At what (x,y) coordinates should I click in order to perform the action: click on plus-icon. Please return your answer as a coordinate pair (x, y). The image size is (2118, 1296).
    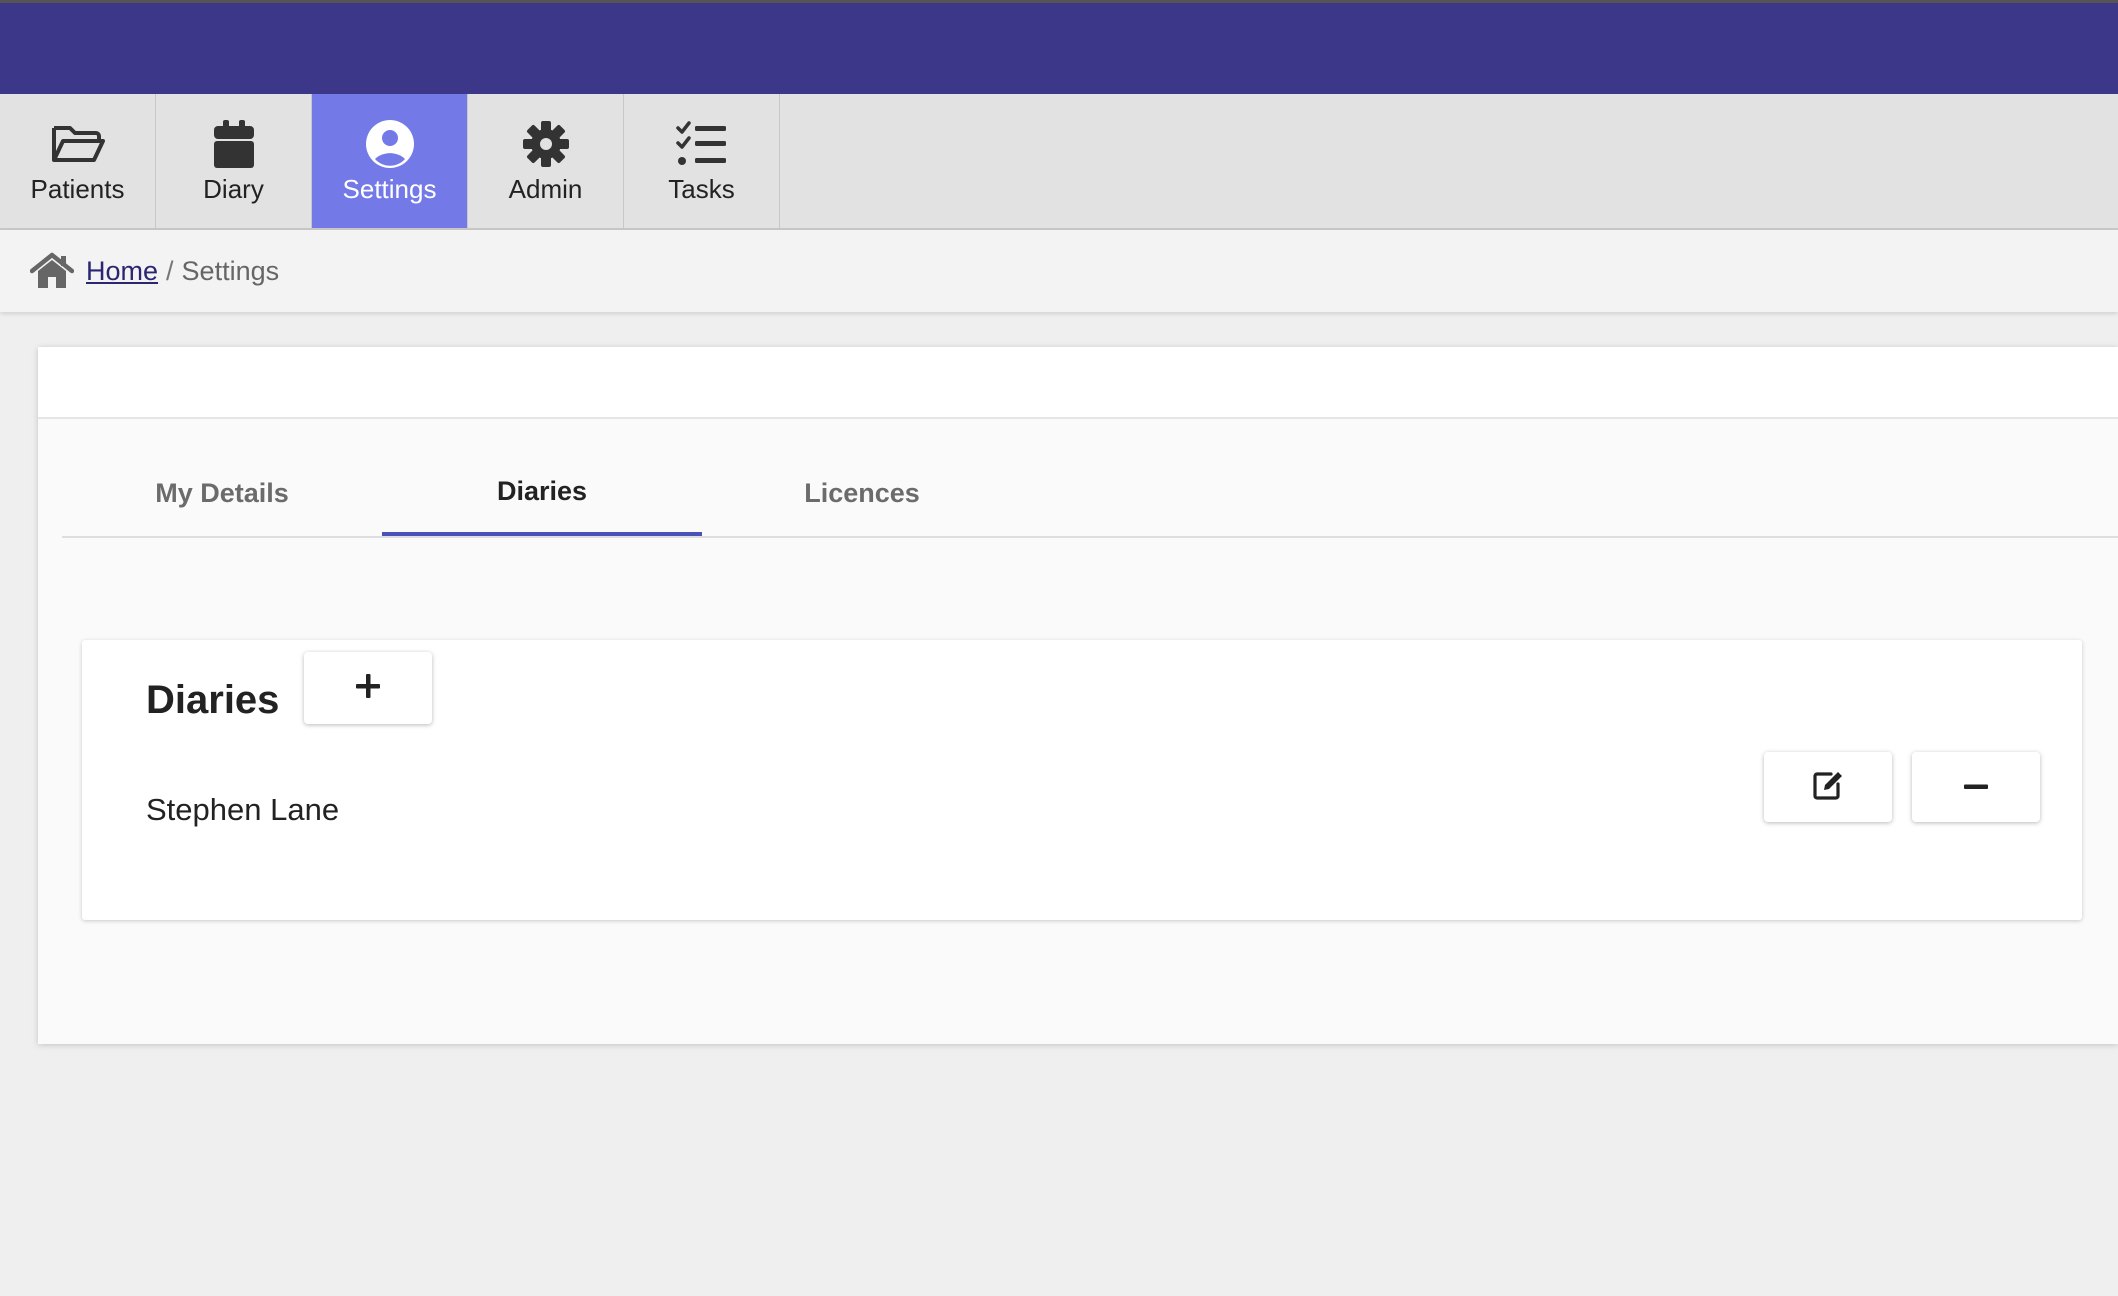
    Looking at the image, I should click on (368, 688).